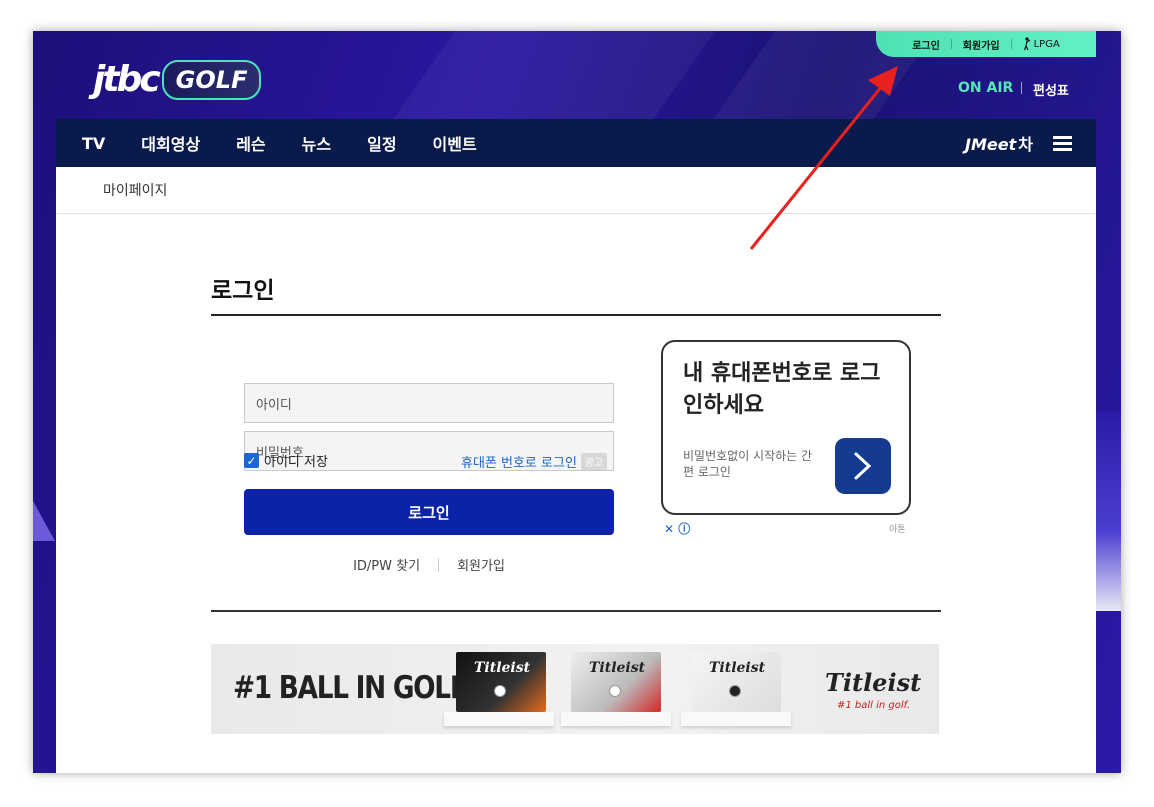 This screenshot has width=1154, height=807. What do you see at coordinates (897, 530) in the screenshot?
I see `ad-brand: 아톤` at bounding box center [897, 530].